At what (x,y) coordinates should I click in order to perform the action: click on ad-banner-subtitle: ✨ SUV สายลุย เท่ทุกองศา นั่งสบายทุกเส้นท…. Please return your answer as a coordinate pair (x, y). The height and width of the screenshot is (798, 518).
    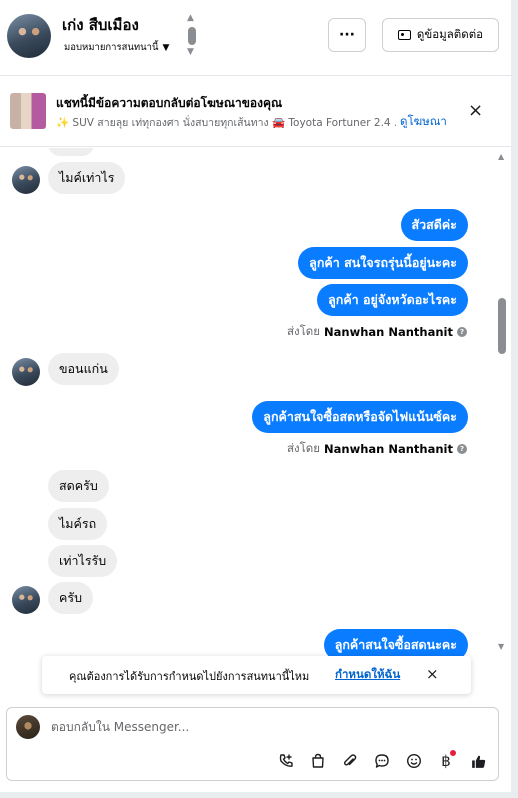
    Looking at the image, I should click on (246, 122).